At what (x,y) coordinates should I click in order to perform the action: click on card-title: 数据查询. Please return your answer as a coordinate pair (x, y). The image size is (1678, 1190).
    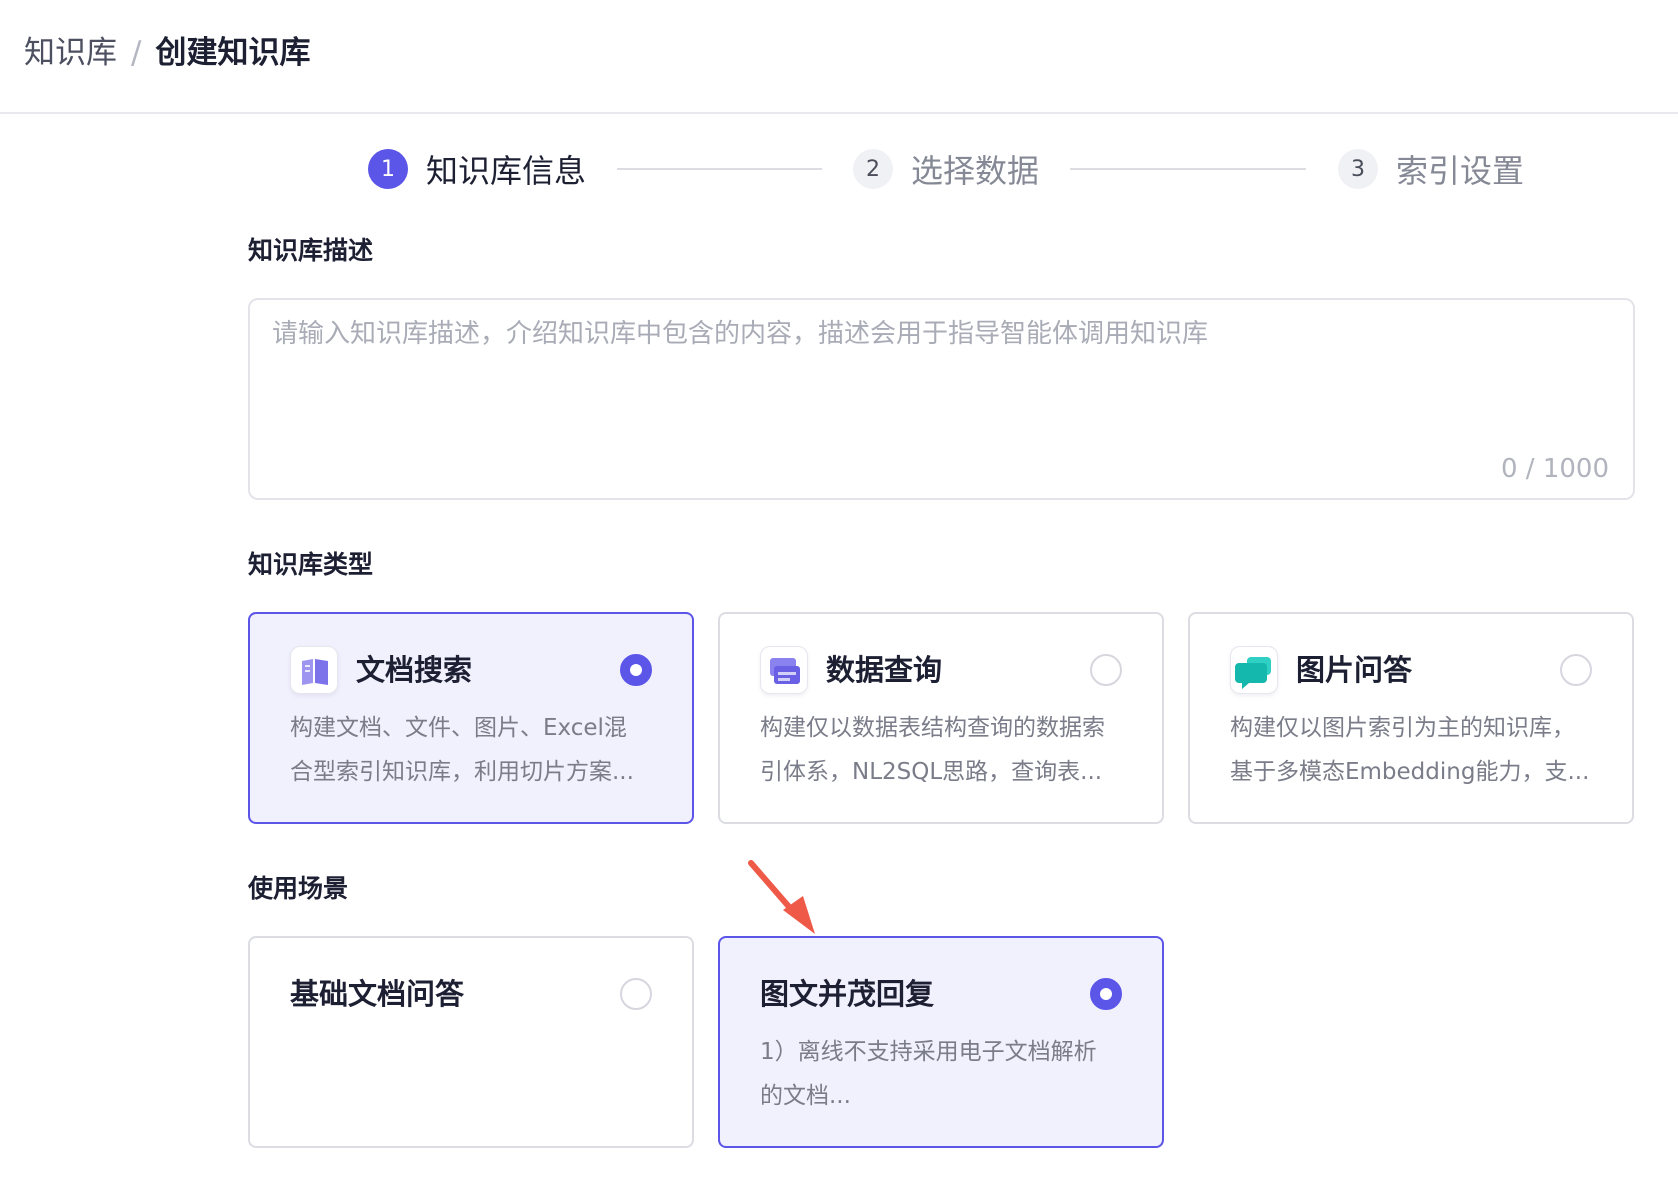
    Looking at the image, I should click on (884, 670).